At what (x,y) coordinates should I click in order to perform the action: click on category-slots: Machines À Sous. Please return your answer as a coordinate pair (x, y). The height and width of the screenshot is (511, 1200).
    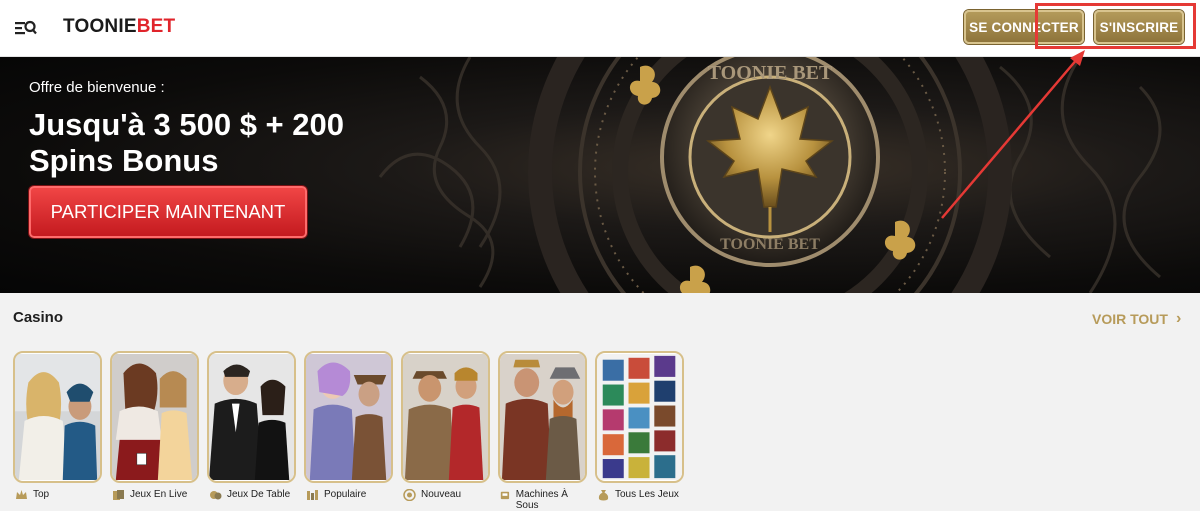
    Looking at the image, I should click on (540, 500).